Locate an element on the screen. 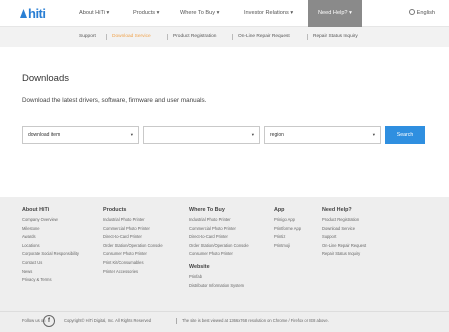  subnav-repair-status-inquiry: Repair Status Inquiry is located at coordinates (335, 37).